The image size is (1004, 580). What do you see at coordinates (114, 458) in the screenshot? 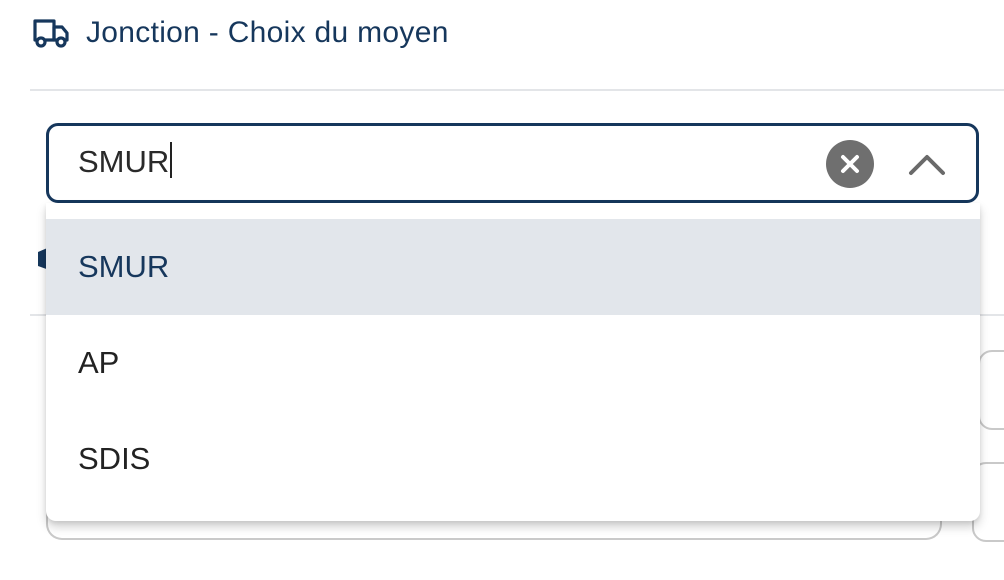
I see `option-label: SDIS` at bounding box center [114, 458].